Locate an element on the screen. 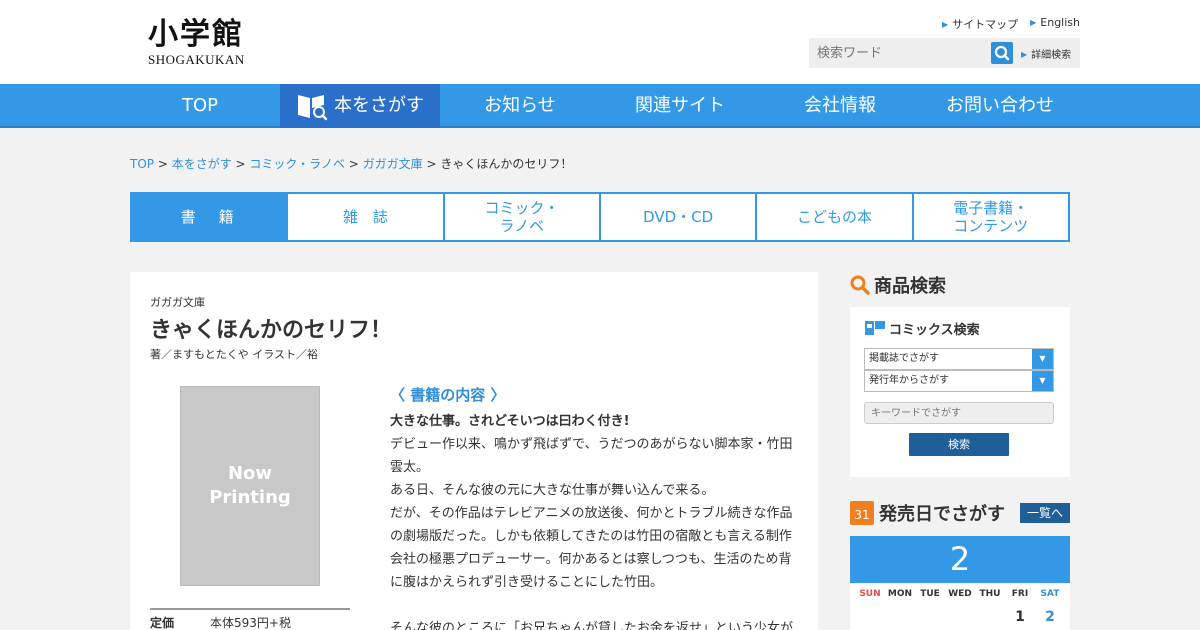  weekday-label: WED is located at coordinates (960, 594).